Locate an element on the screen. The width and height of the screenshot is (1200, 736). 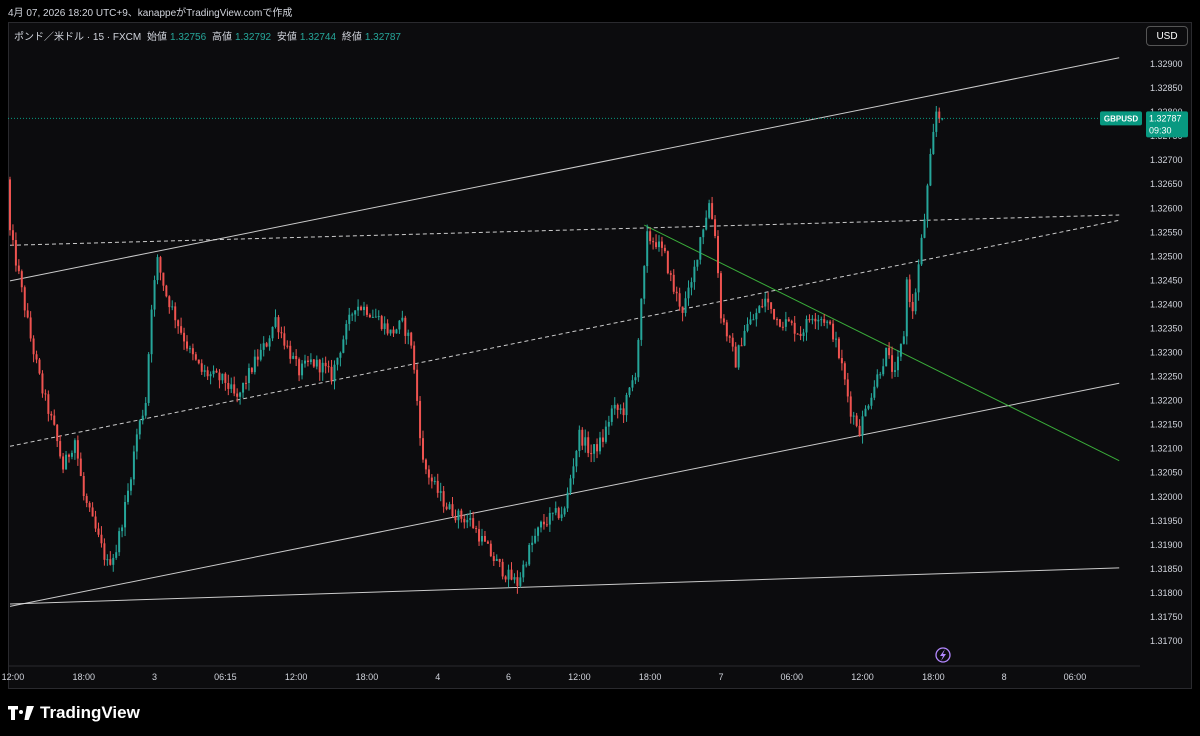
price-tick-label: 1.31700 is located at coordinates (1166, 641).